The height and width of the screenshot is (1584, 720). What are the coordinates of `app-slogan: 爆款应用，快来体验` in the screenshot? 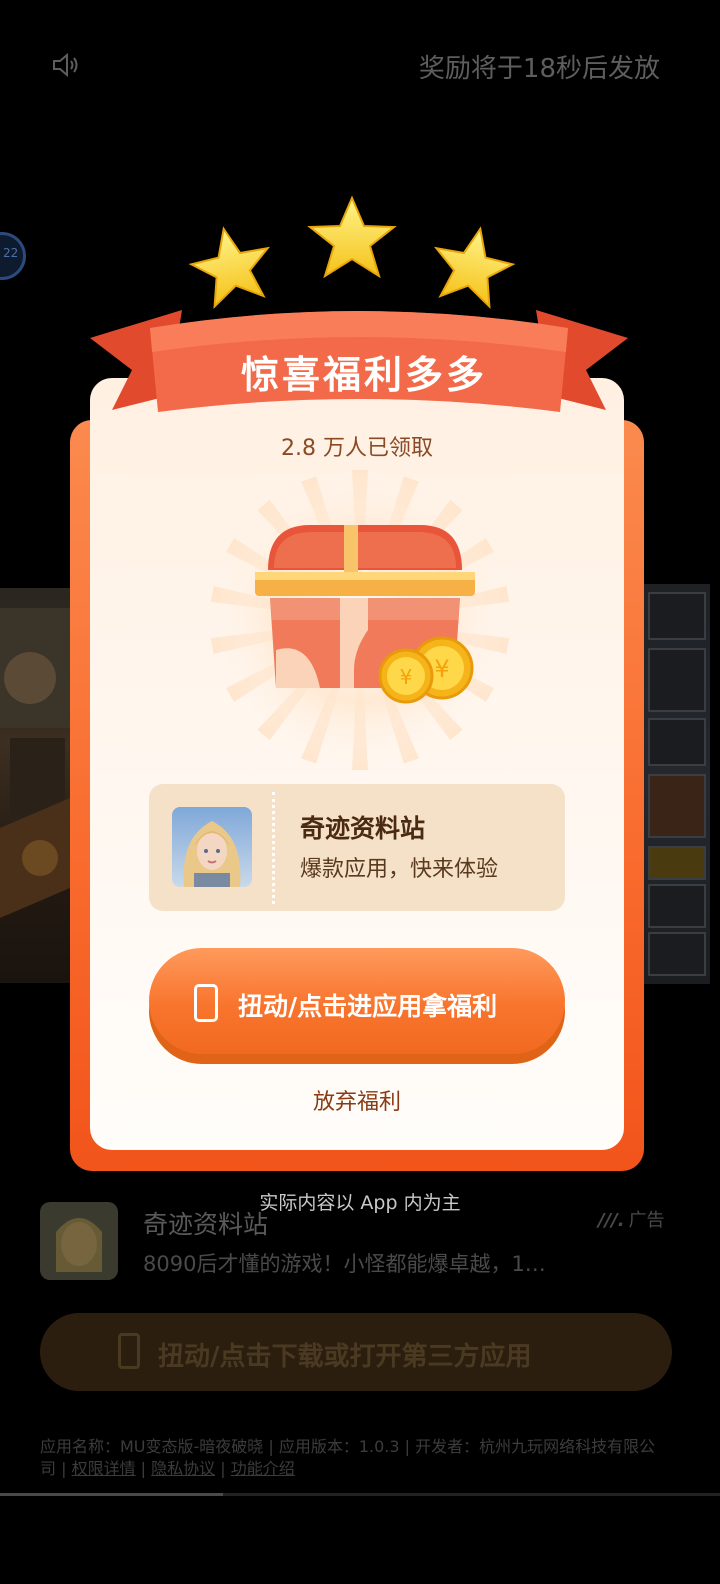 It's located at (399, 869).